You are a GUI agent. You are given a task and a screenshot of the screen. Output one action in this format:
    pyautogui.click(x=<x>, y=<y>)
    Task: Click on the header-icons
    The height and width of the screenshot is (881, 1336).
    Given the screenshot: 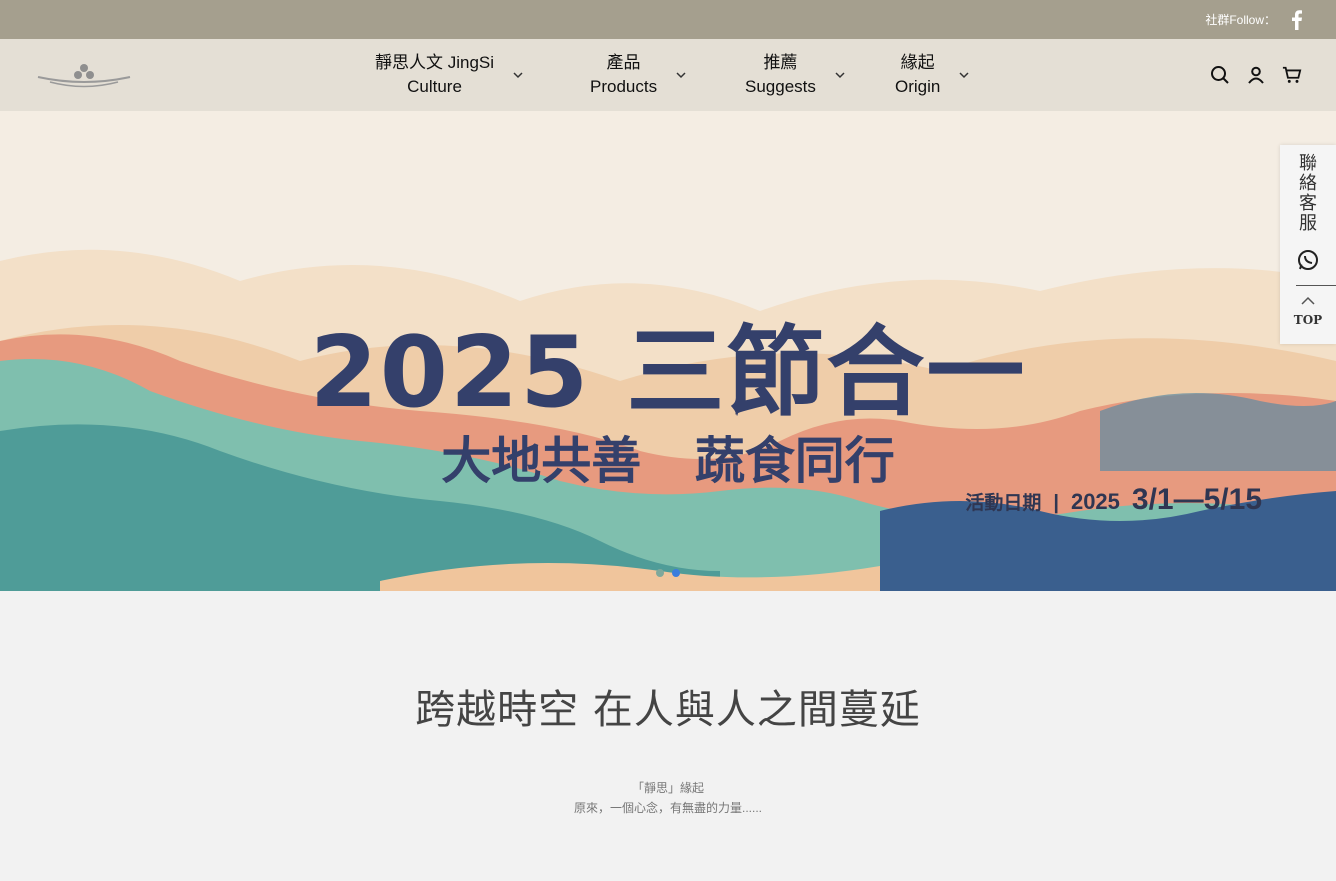 What is the action you would take?
    pyautogui.click(x=1256, y=75)
    